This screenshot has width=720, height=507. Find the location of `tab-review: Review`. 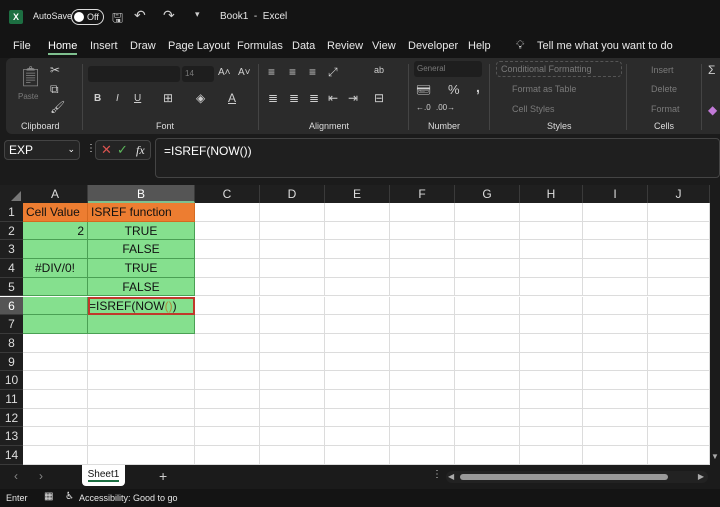

tab-review: Review is located at coordinates (345, 46).